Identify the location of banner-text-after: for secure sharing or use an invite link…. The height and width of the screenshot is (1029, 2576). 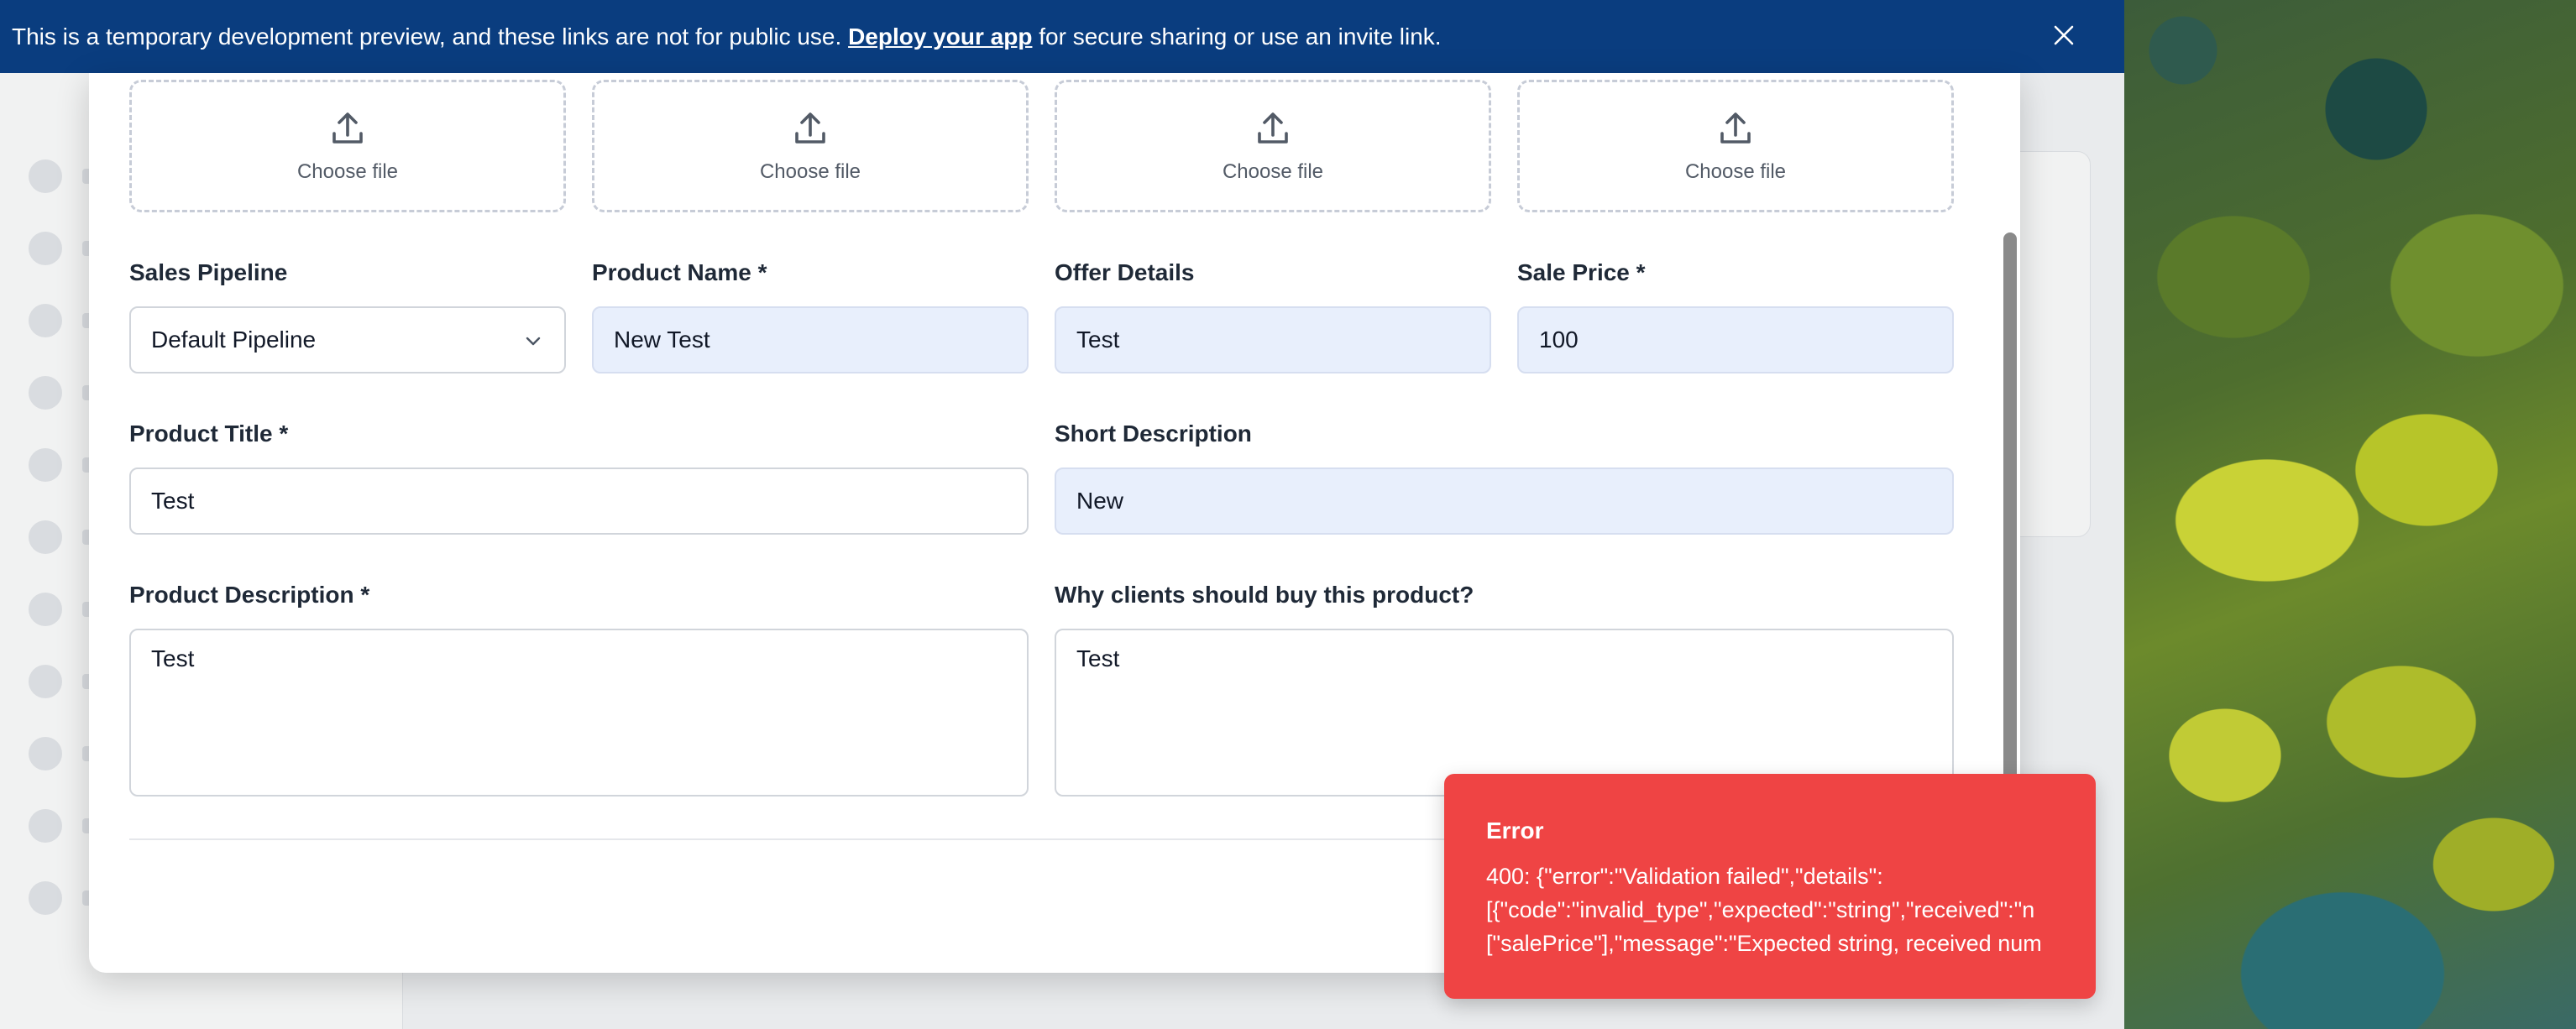
(1237, 36).